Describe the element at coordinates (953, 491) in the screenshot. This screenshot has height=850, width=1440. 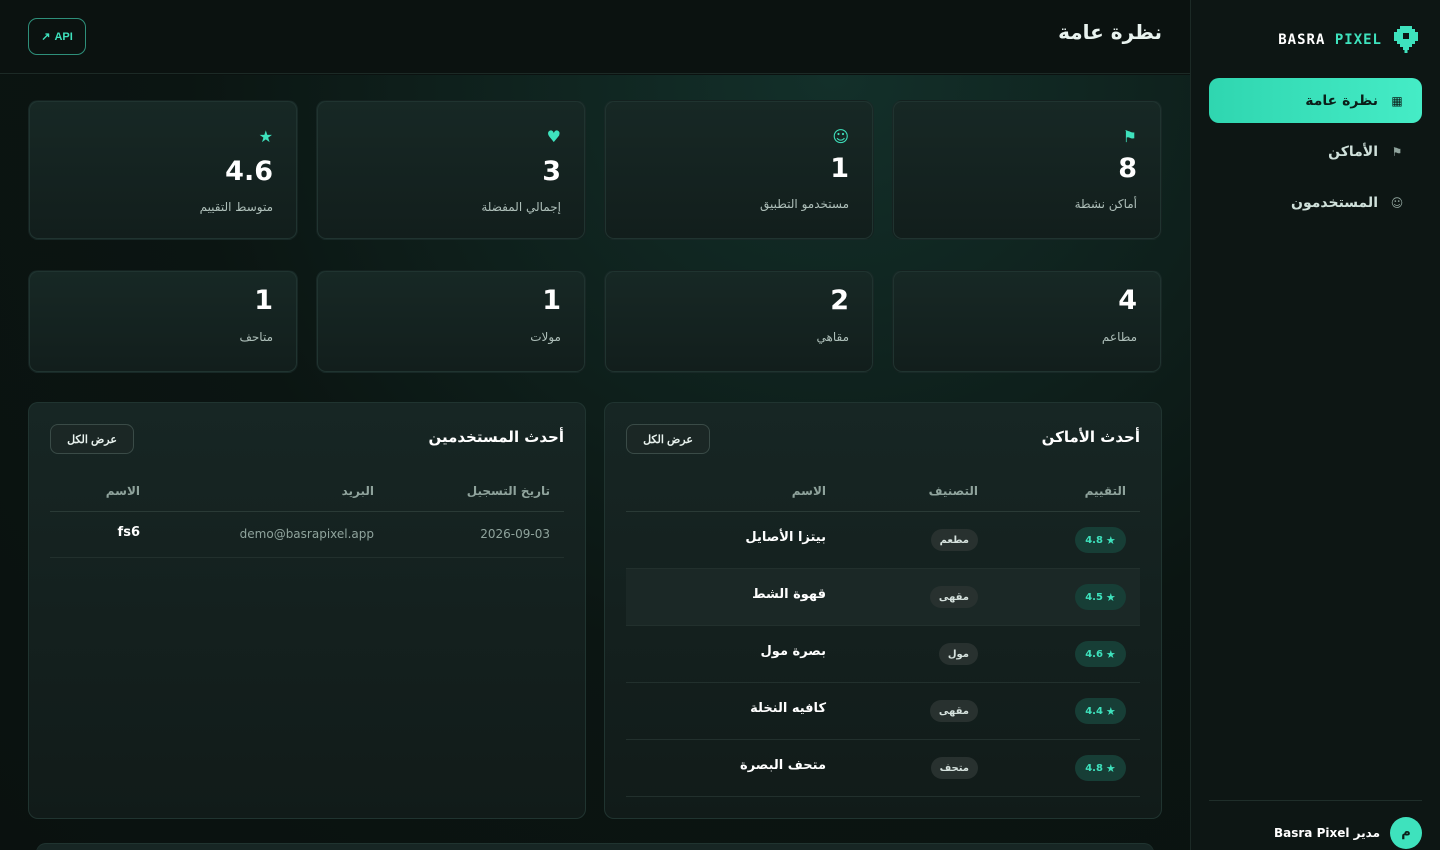
I see `column-header-category: التصنيف` at that location.